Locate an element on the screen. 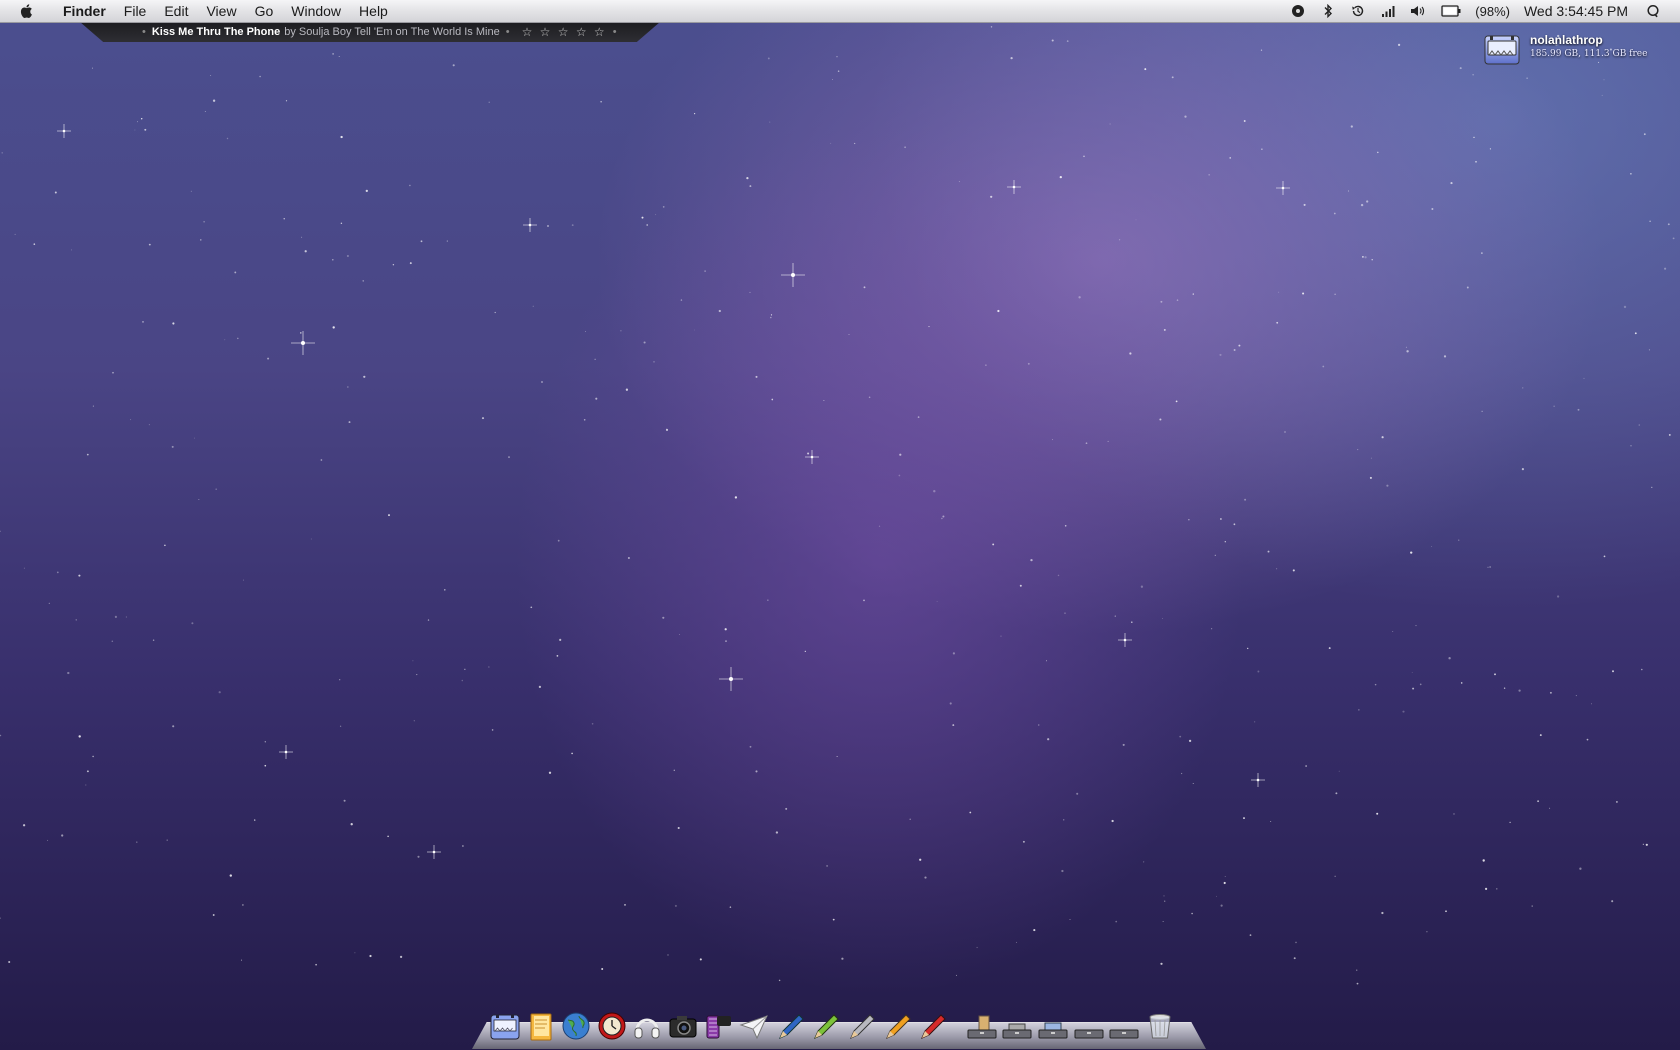 This screenshot has height=1050, width=1680. globe-icon is located at coordinates (576, 1025).